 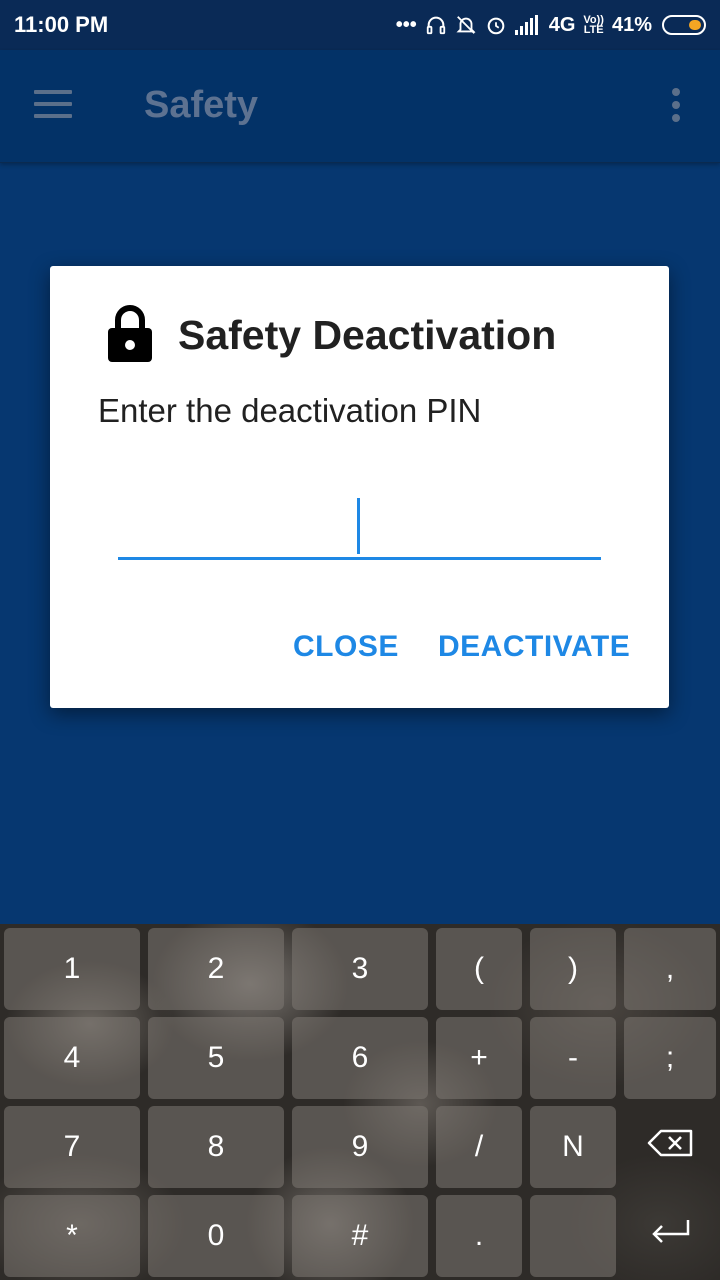 I want to click on backspace-icon, so click(x=670, y=1147).